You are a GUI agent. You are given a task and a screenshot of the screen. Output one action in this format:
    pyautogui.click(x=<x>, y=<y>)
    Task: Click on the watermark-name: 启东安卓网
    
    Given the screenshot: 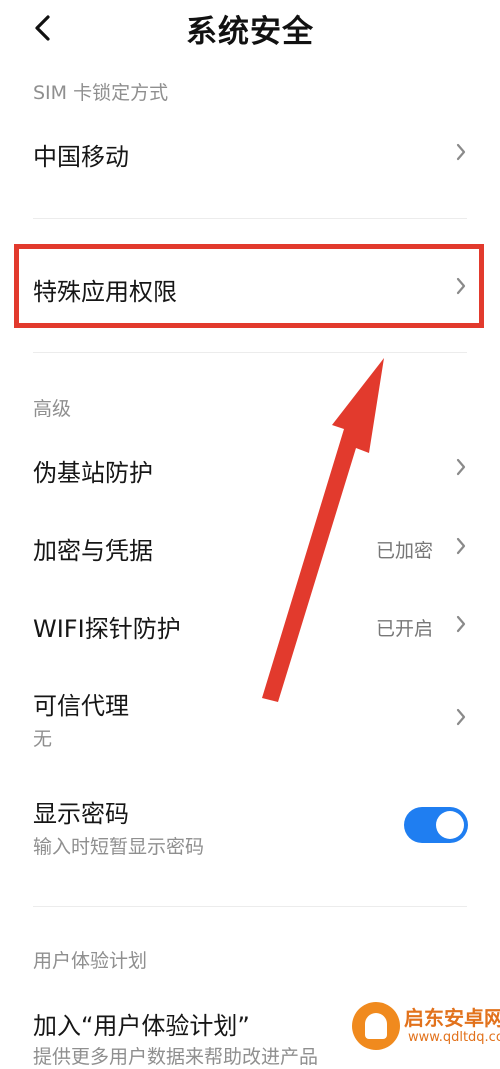 What is the action you would take?
    pyautogui.click(x=452, y=1018)
    